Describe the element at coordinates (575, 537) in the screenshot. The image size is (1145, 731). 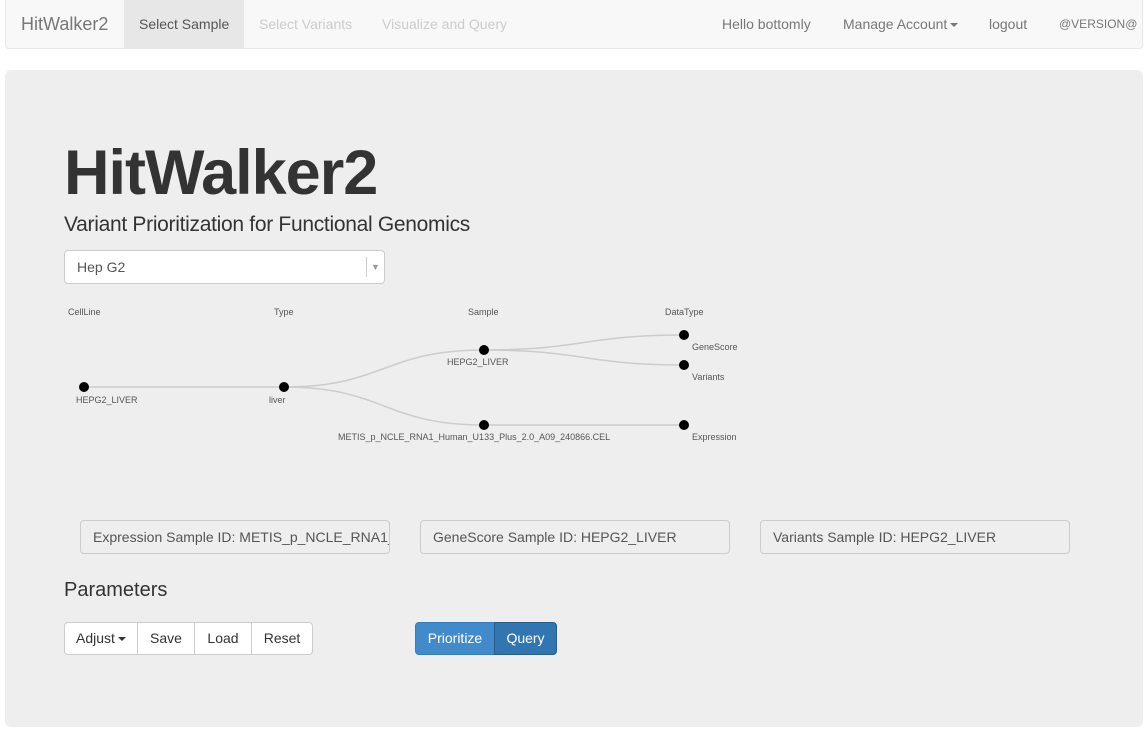
I see `genescore-sample-id-field: GeneScore Sample ID: HEPG2_LIVER` at that location.